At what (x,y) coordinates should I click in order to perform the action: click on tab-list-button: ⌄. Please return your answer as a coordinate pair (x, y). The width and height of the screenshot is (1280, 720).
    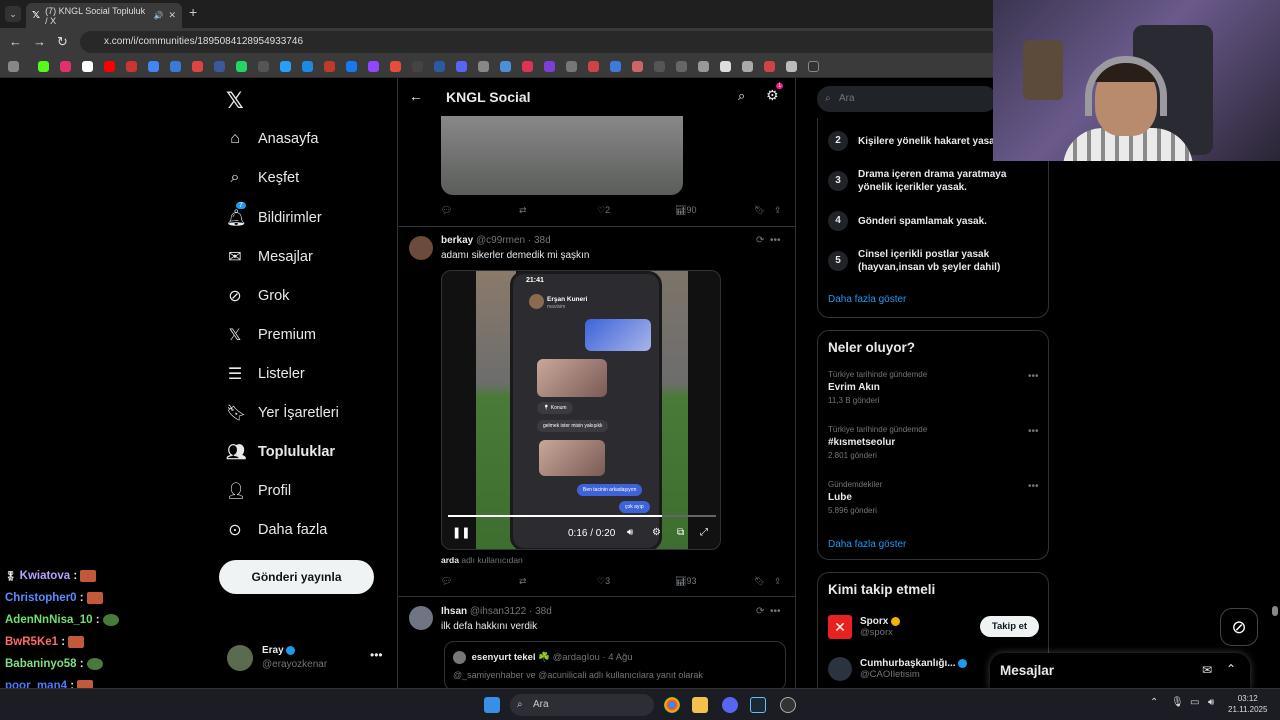
    Looking at the image, I should click on (13, 14).